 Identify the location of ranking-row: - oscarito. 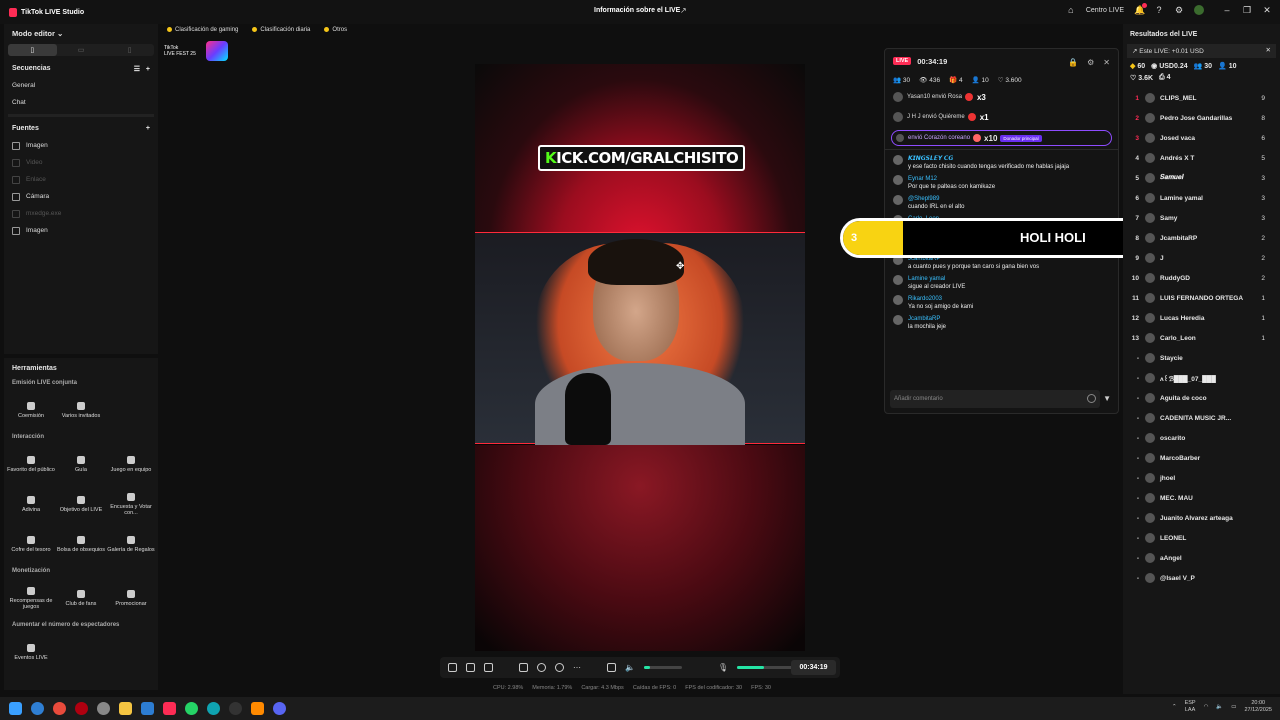
(1201, 438).